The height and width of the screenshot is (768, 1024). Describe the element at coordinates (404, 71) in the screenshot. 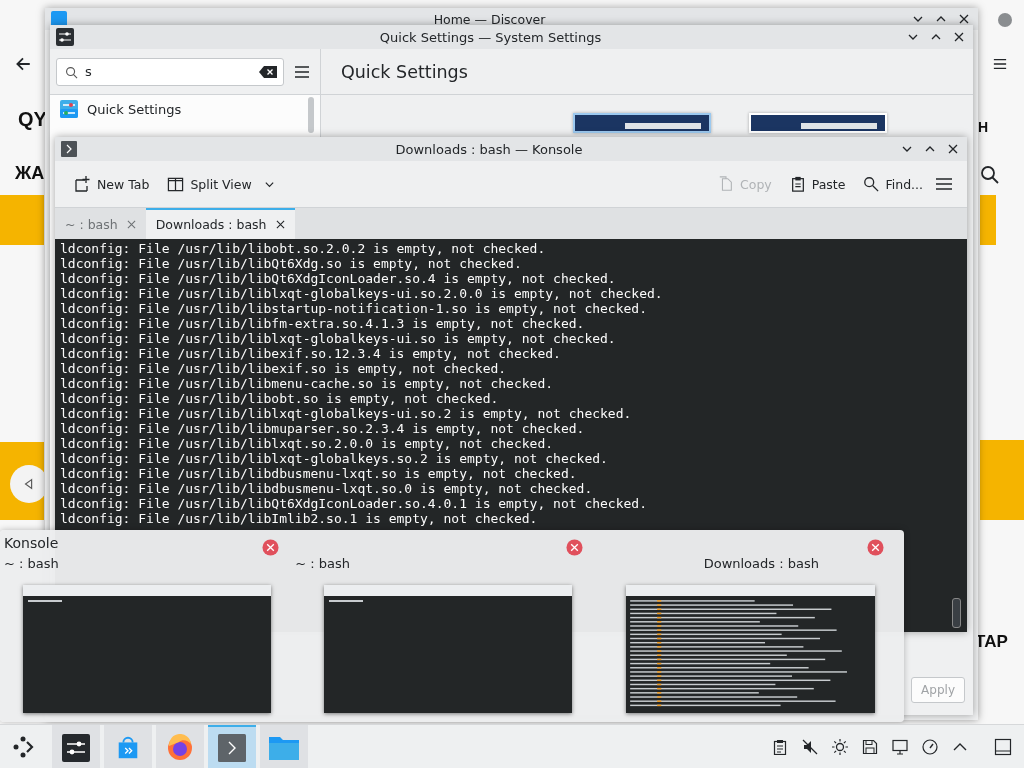

I see `page-heading: Quick Settings` at that location.